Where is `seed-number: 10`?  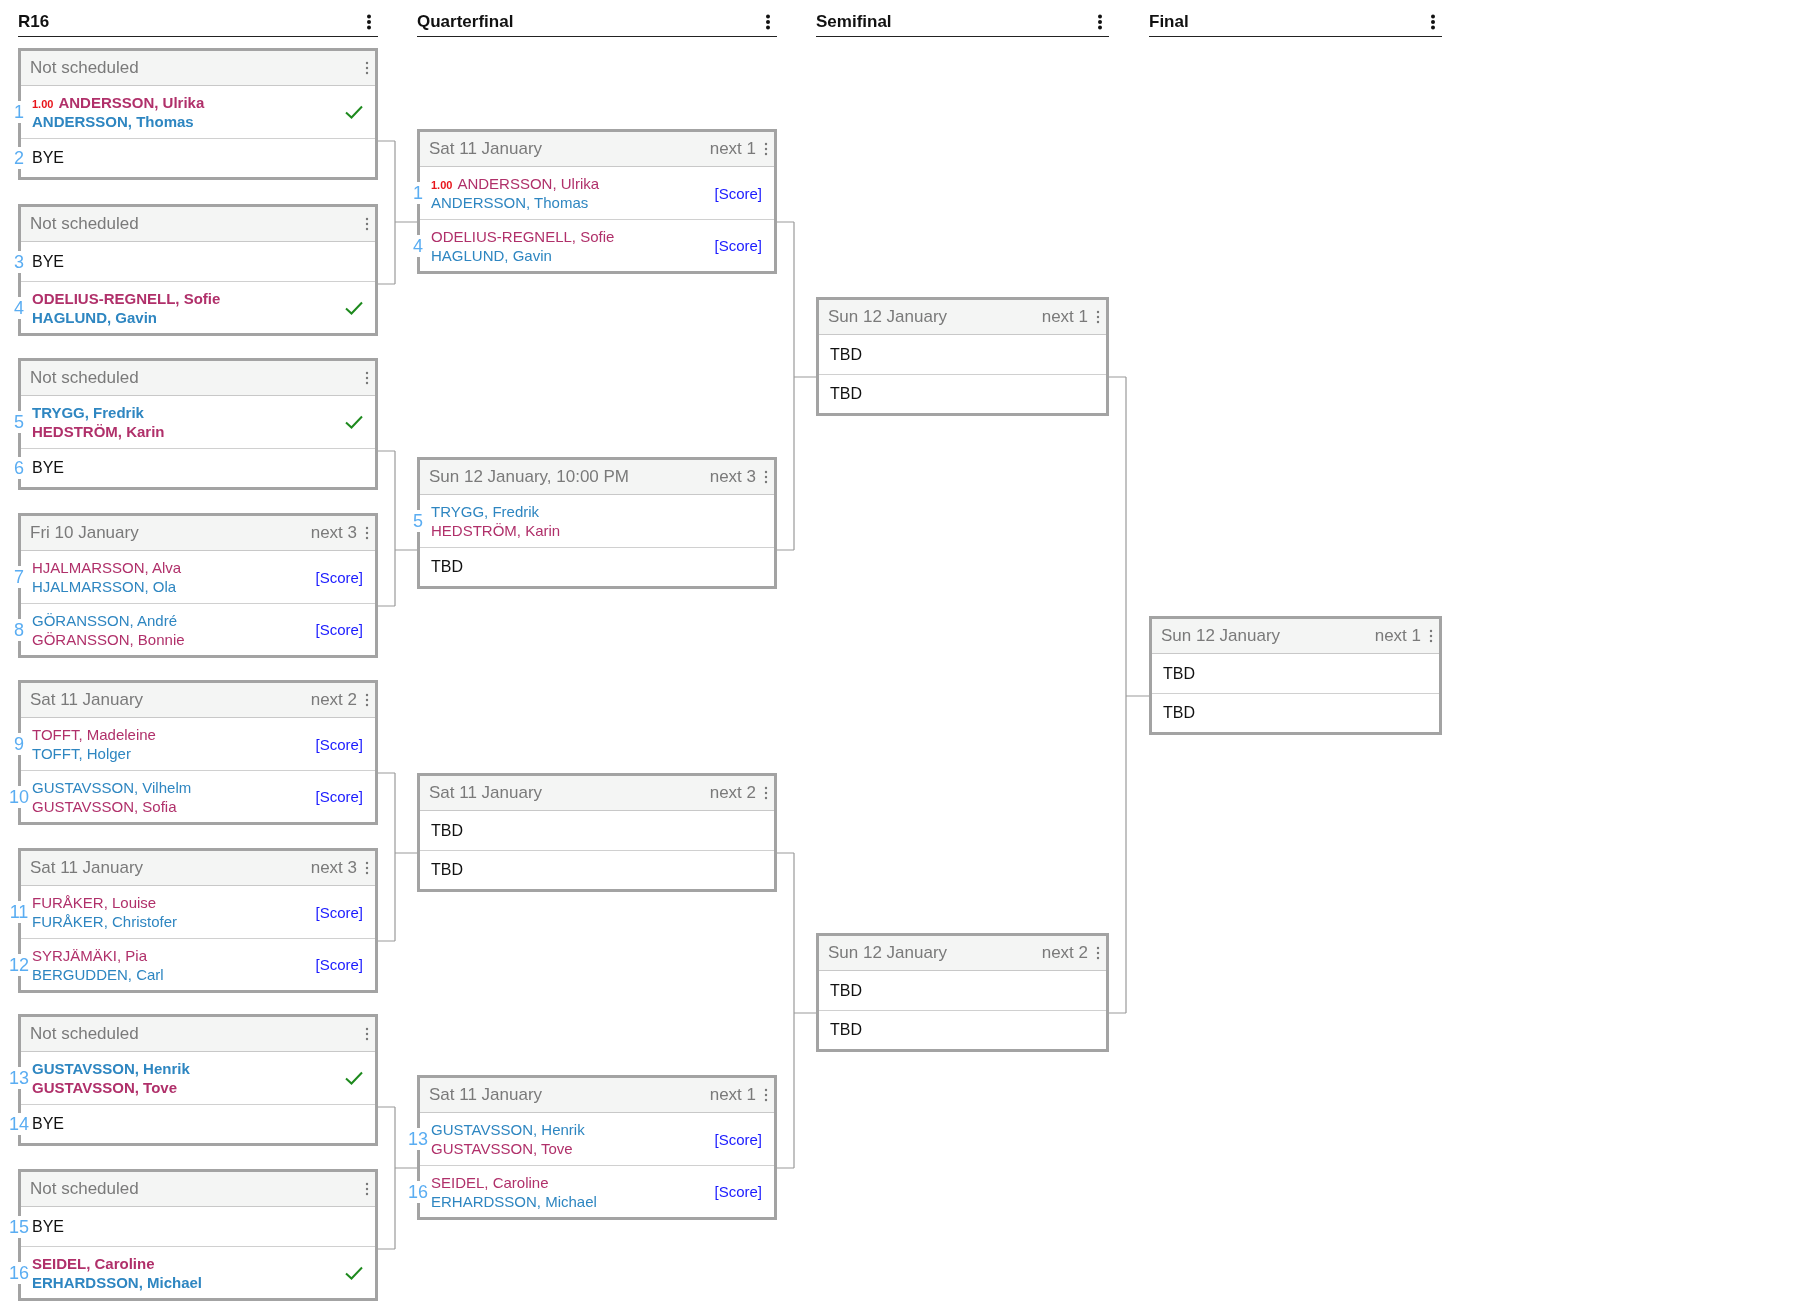 seed-number: 10 is located at coordinates (19, 796).